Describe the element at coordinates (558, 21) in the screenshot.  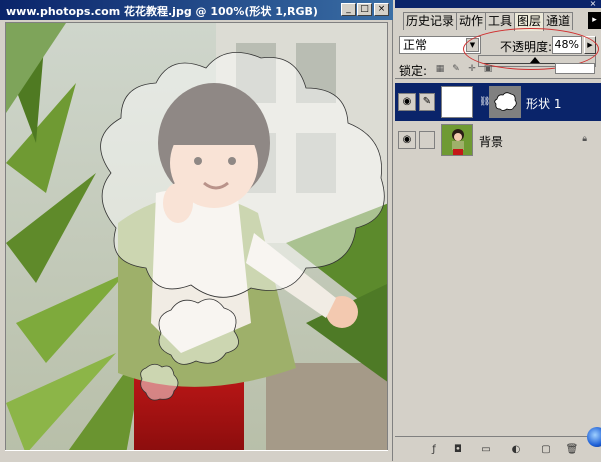
I see `tab-channels: 通道` at that location.